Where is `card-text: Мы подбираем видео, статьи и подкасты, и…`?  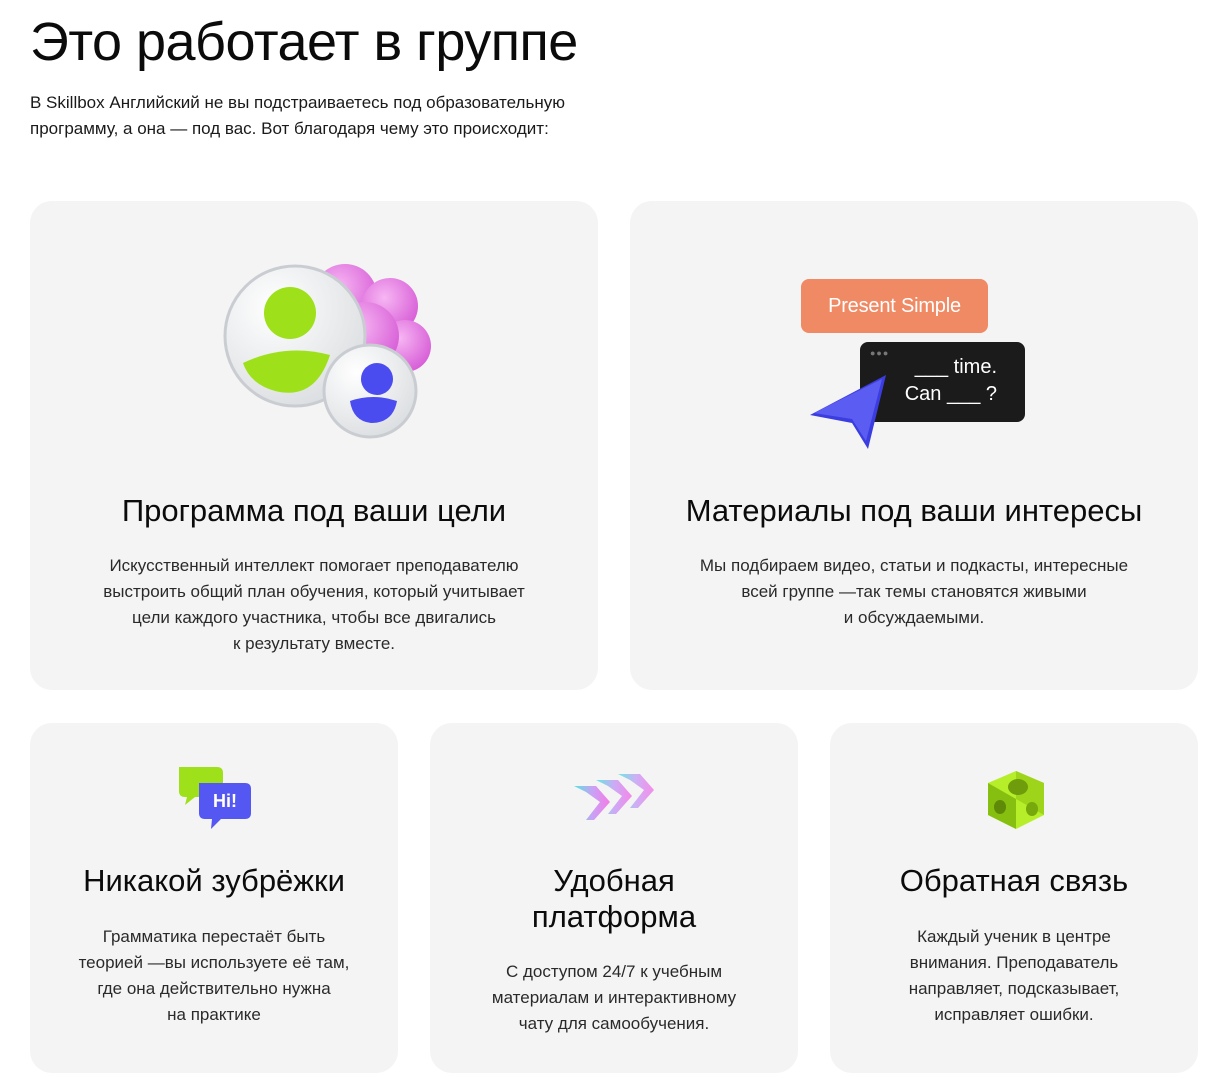 card-text: Мы подбираем видео, статьи и подкасты, и… is located at coordinates (914, 591).